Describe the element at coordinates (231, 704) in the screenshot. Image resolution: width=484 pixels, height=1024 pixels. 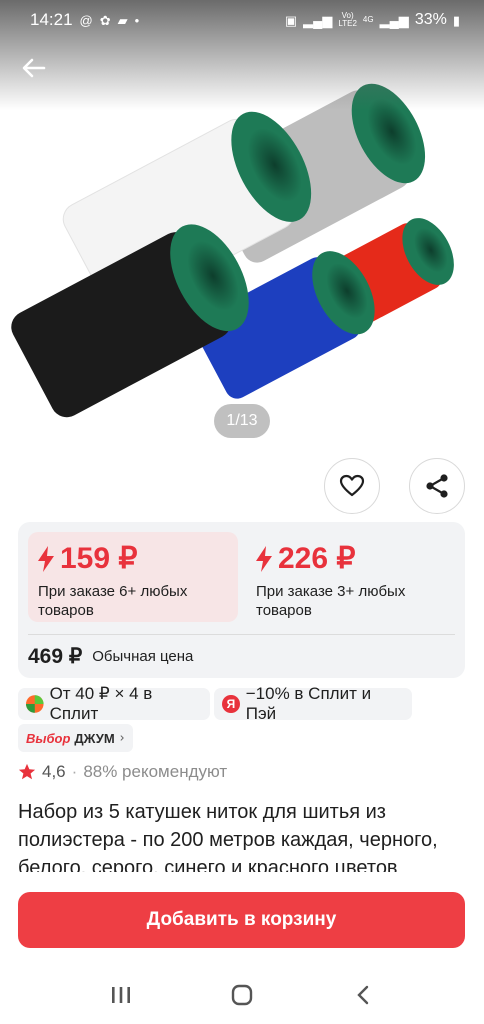
I see `yandex-logo-icon: Я` at that location.